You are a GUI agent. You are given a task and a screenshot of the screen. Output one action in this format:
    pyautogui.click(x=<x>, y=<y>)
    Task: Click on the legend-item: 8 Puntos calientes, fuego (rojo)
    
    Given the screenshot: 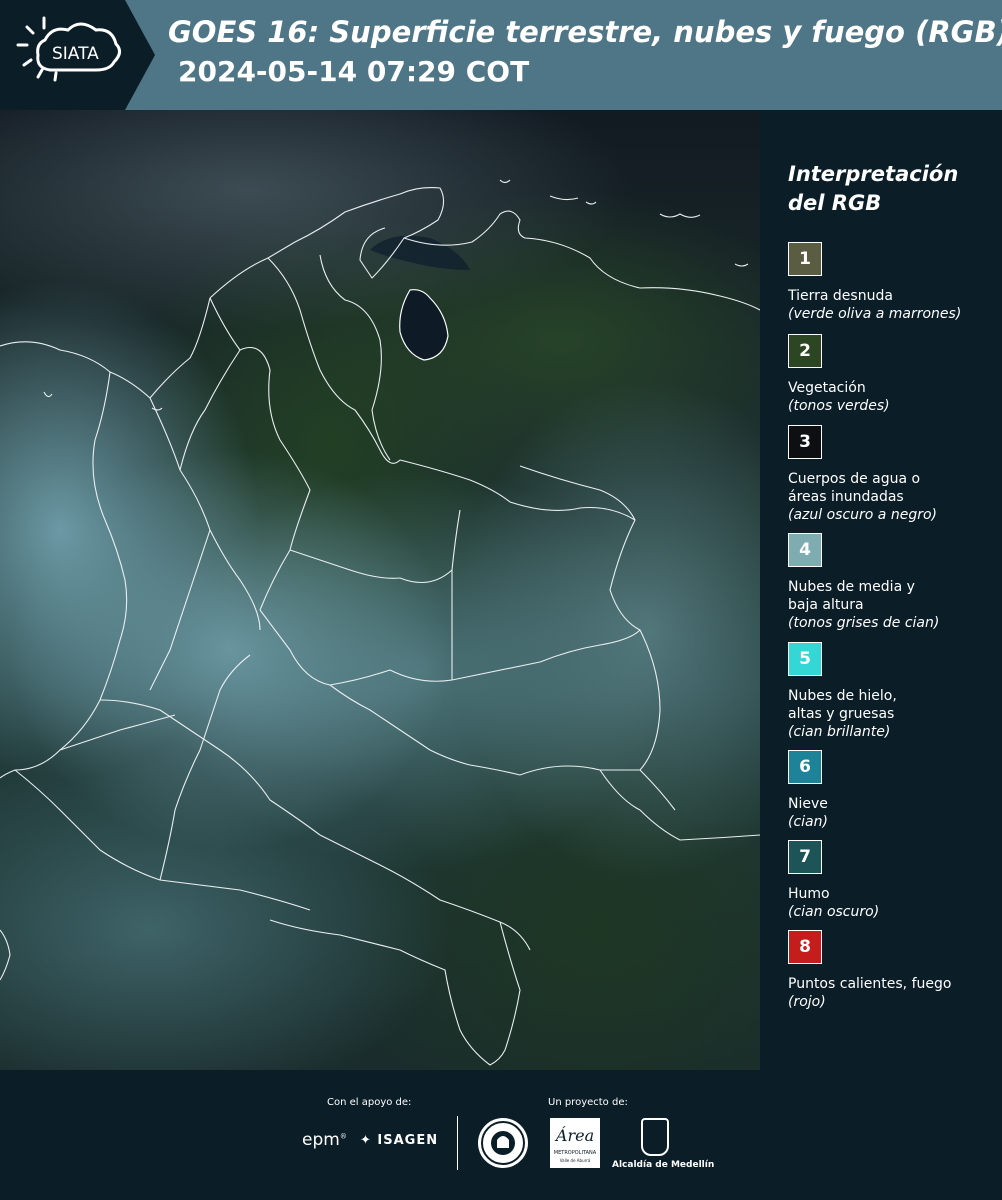 What is the action you would take?
    pyautogui.click(x=893, y=970)
    